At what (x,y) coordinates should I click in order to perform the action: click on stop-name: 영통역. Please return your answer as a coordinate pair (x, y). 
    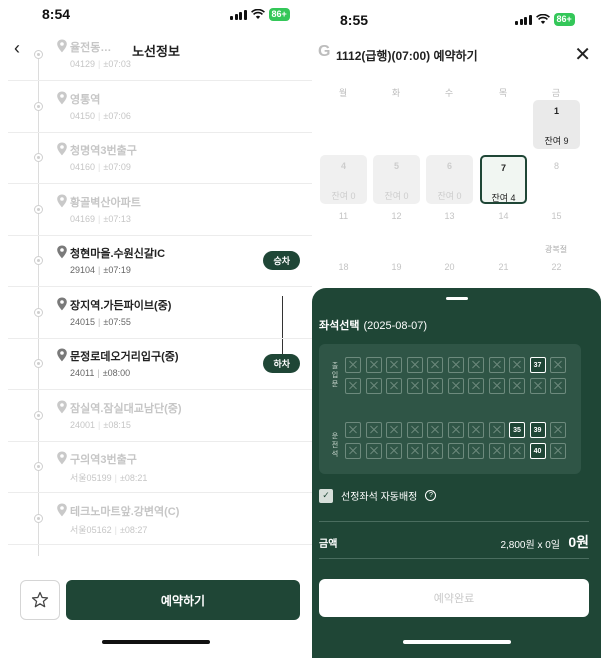
    Looking at the image, I should click on (85, 99).